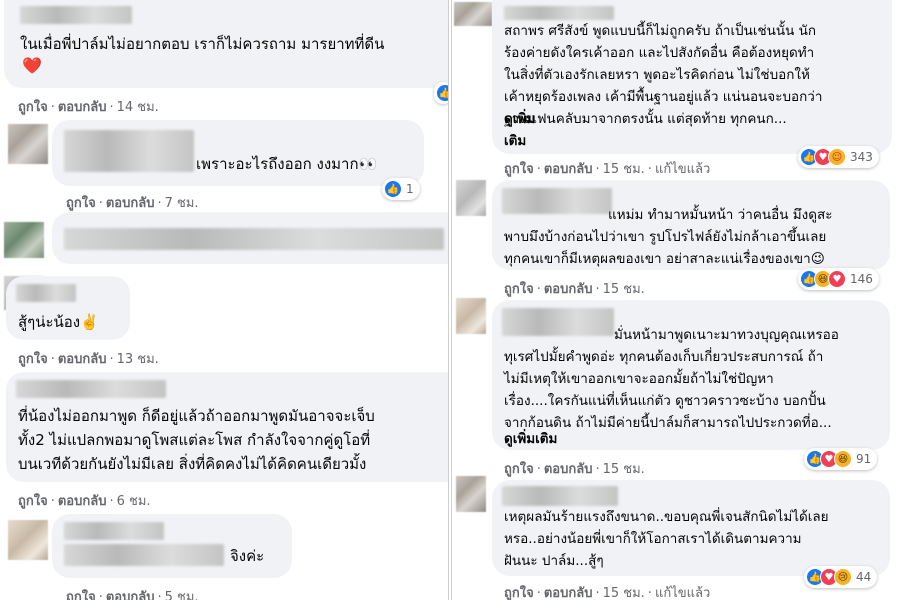 This screenshot has width=900, height=600. I want to click on love-reaction-icon: ♥, so click(837, 279).